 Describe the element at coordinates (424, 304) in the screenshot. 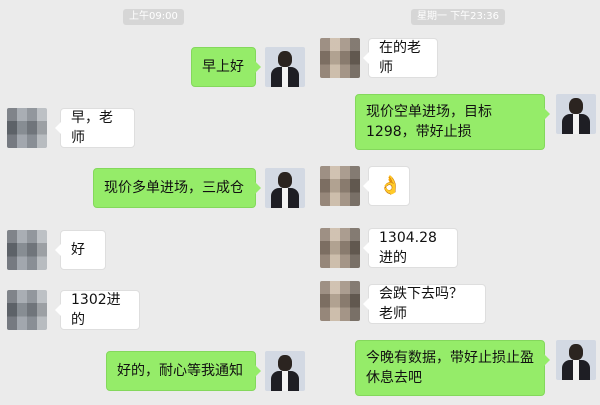

I see `message-bubble-incoming: 会跌下去吗？老师` at that location.